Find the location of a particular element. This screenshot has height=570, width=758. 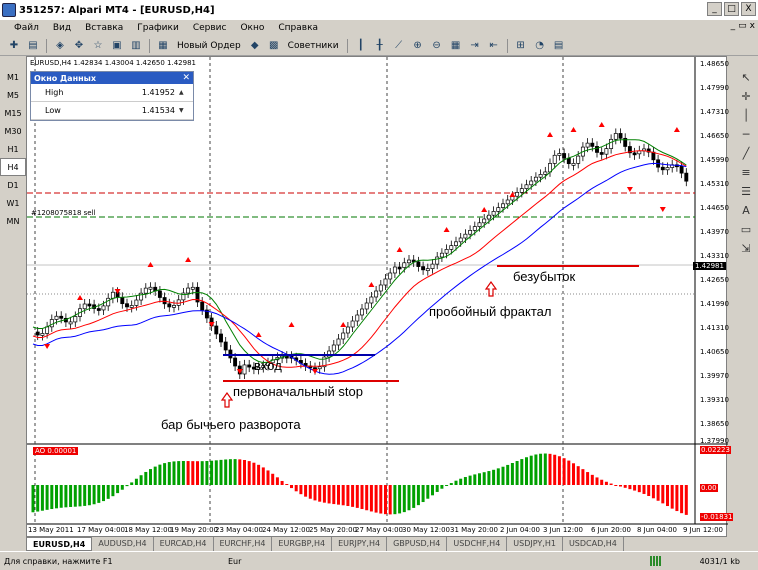

text-icon: A is located at coordinates (746, 210).